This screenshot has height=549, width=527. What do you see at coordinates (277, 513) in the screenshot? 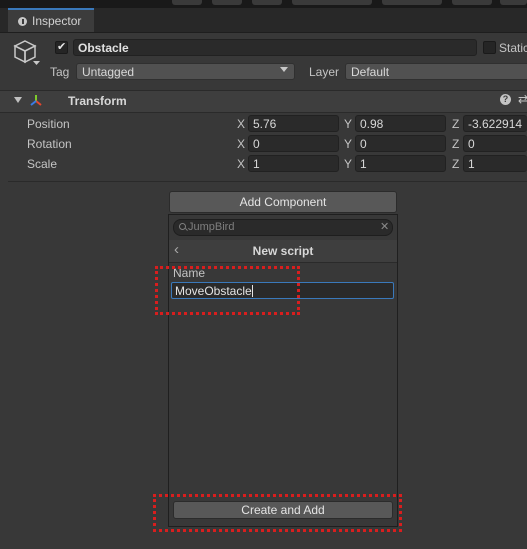
I see `annotation-highlight-create` at bounding box center [277, 513].